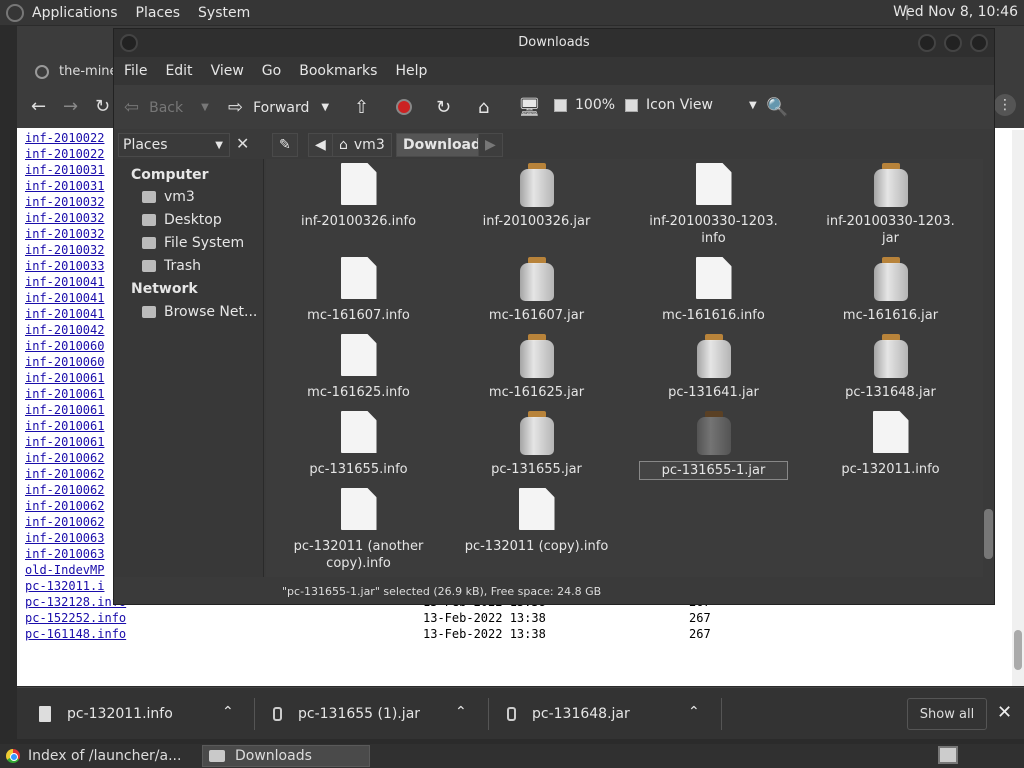 Image resolution: width=1024 pixels, height=768 pixels. Describe the element at coordinates (1018, 408) in the screenshot. I see `browser-scrollbar` at that location.